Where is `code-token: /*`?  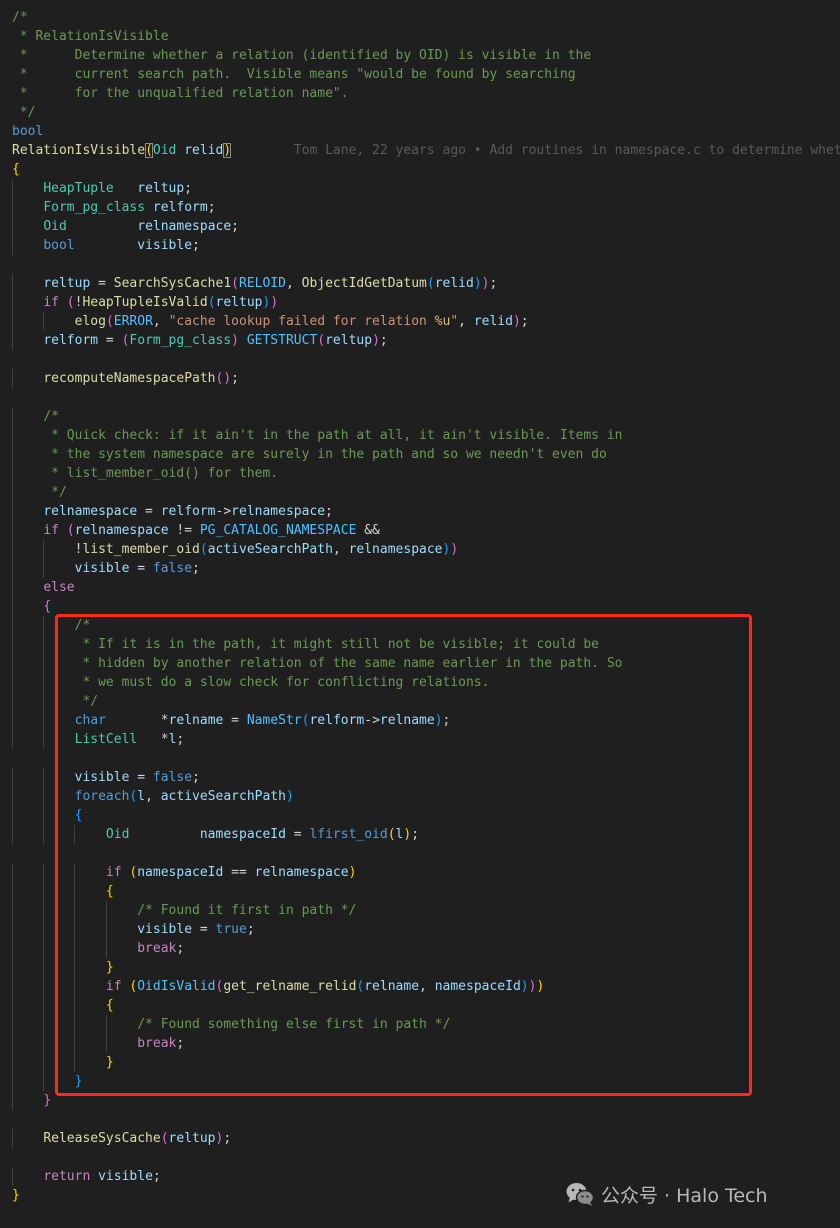
code-token: /* is located at coordinates (20, 17).